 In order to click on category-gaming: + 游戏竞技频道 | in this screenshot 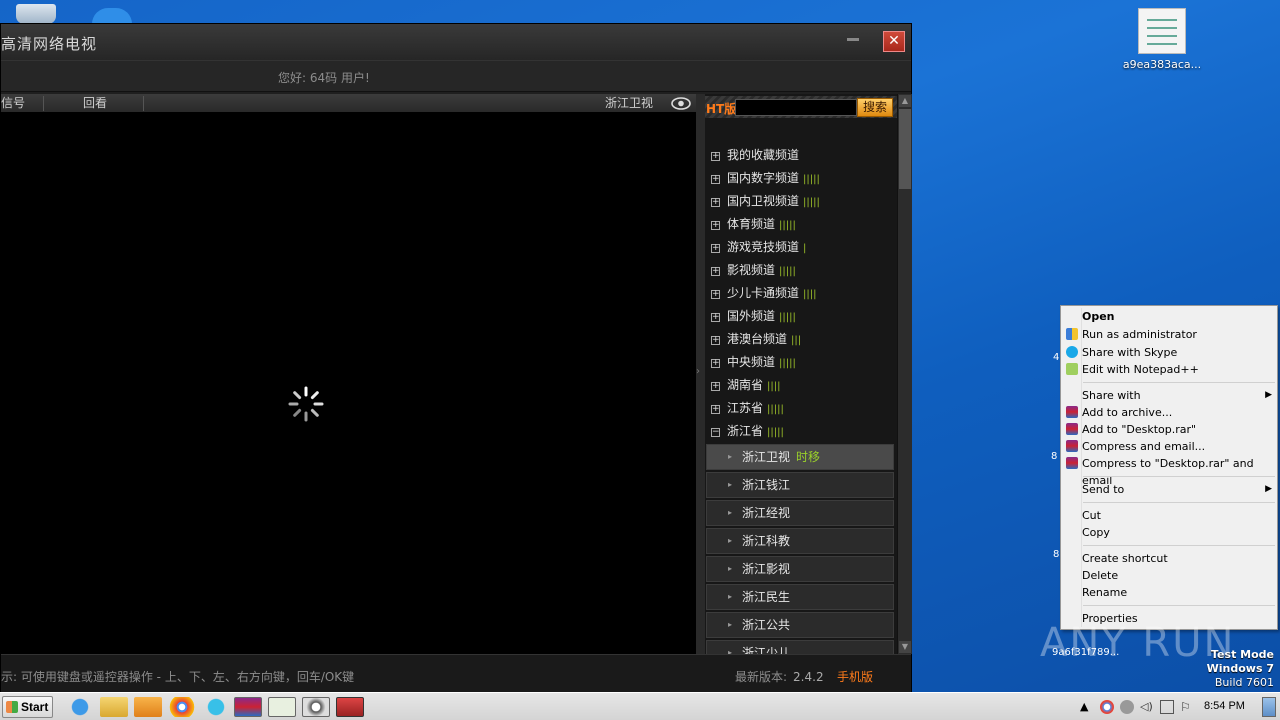, I will do `click(758, 247)`.